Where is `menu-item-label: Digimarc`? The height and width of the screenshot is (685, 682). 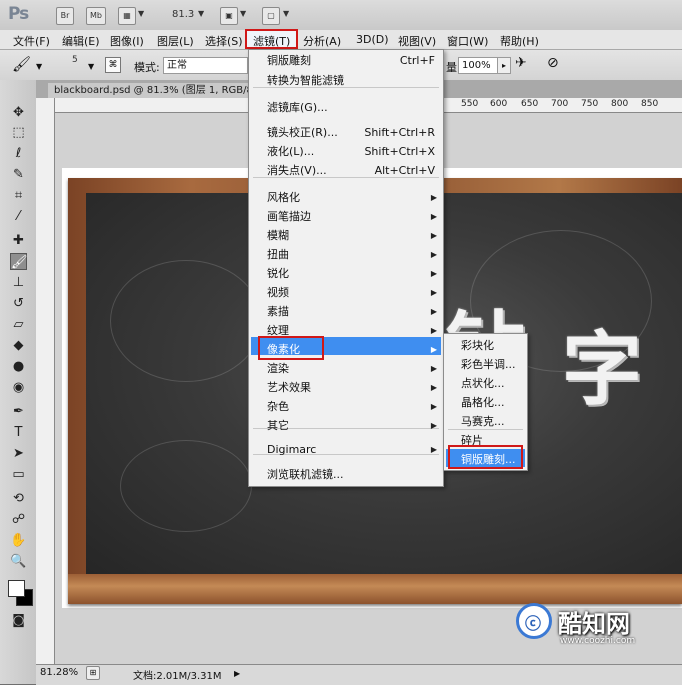
menu-item-label: Digimarc is located at coordinates (292, 449).